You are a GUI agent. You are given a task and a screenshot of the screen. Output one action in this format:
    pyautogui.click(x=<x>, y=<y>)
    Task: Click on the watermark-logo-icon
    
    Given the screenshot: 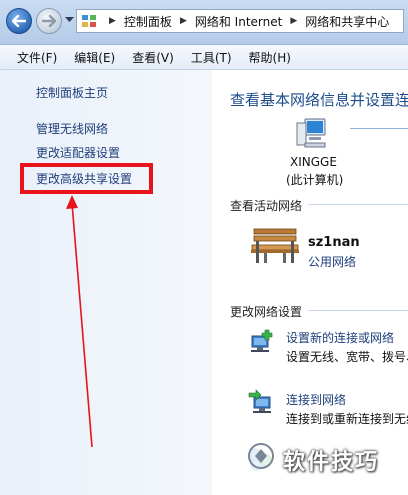 What is the action you would take?
    pyautogui.click(x=261, y=456)
    